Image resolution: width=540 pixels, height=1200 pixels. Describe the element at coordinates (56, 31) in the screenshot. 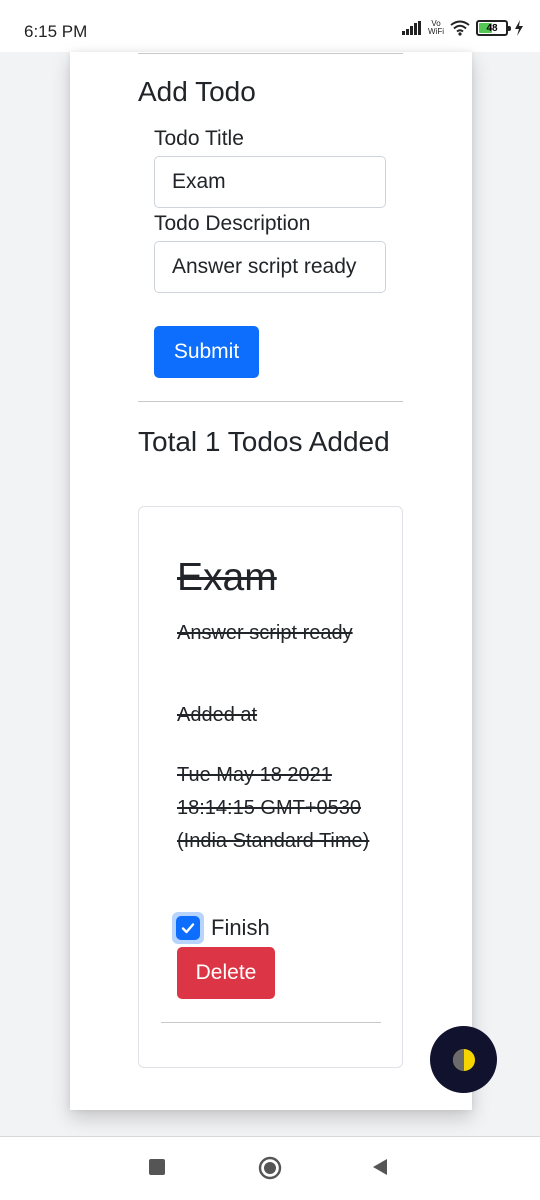

I see `status-time: 6:15 PM` at that location.